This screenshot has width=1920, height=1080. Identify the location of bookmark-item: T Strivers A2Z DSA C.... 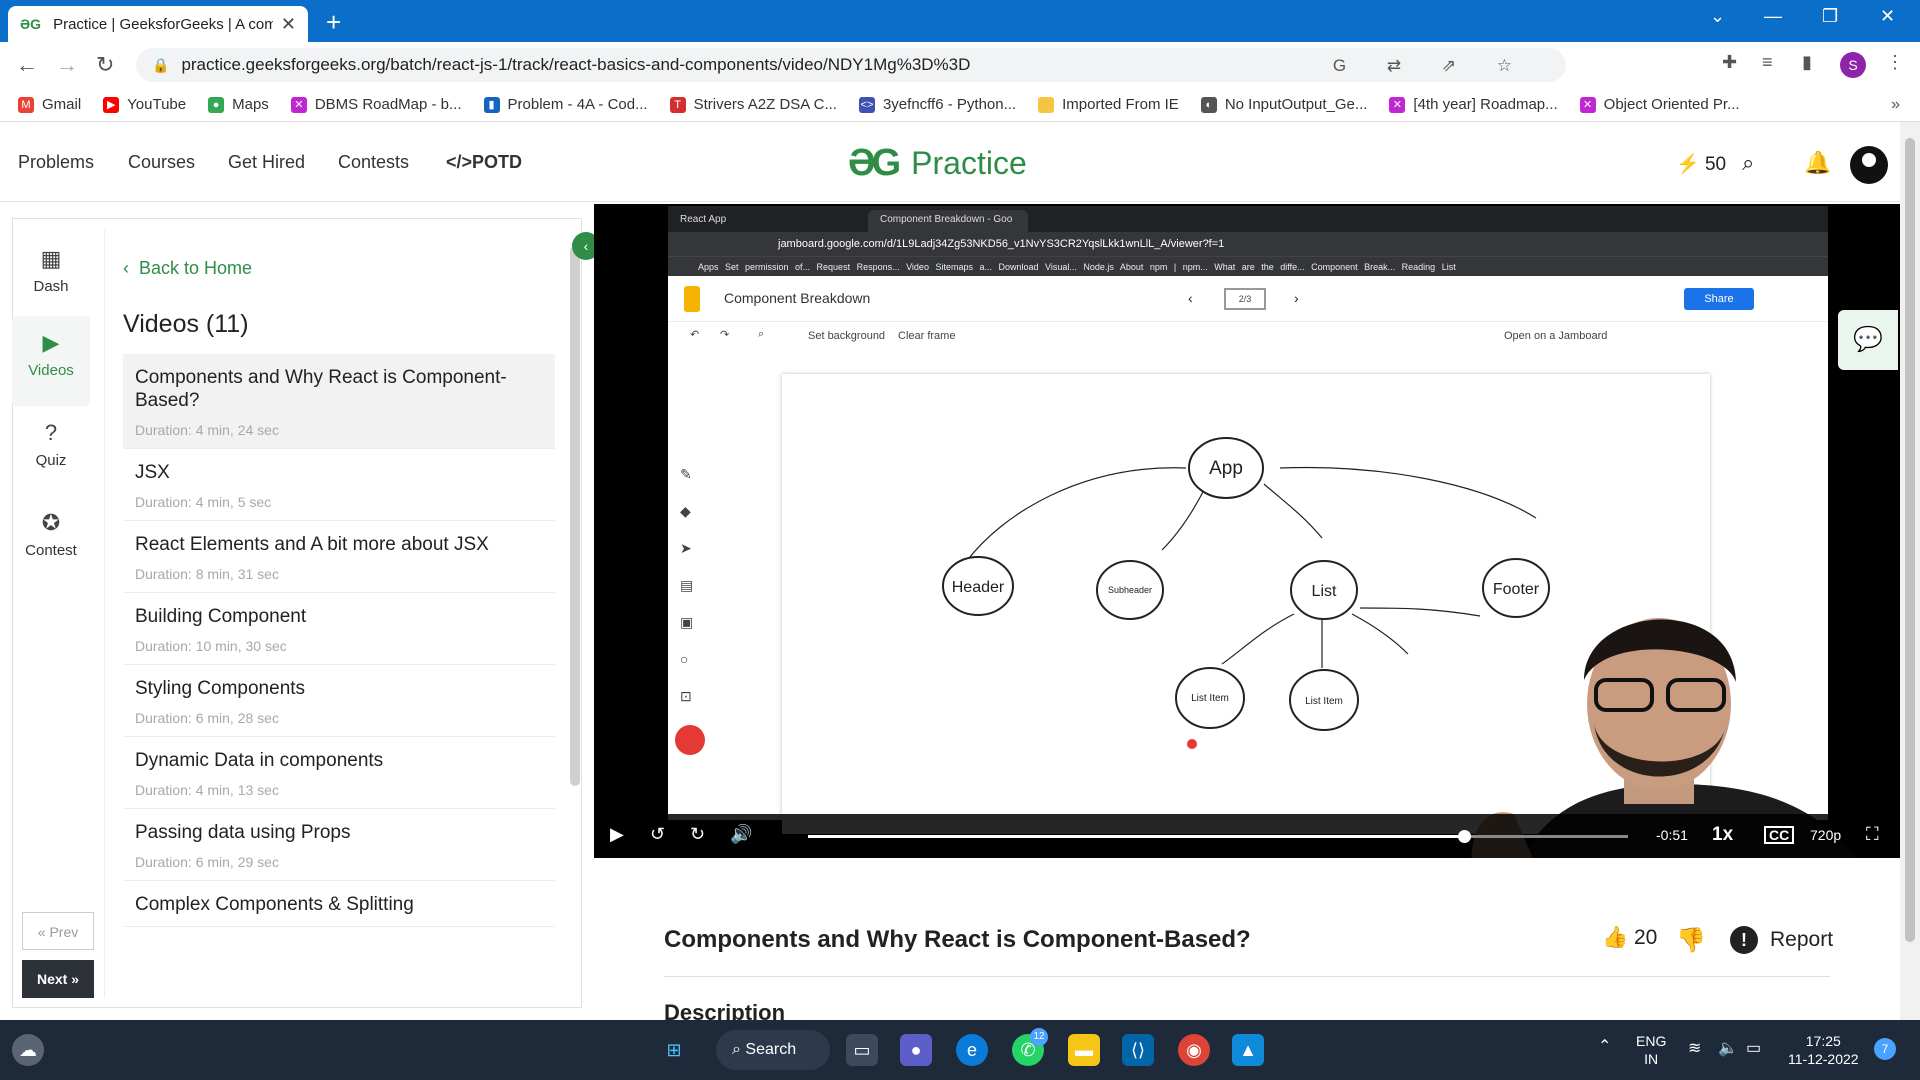
(753, 104).